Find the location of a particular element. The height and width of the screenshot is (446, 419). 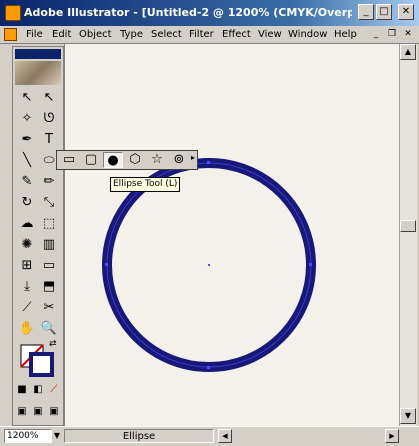

scroll-down-button: ▼ is located at coordinates (408, 416).